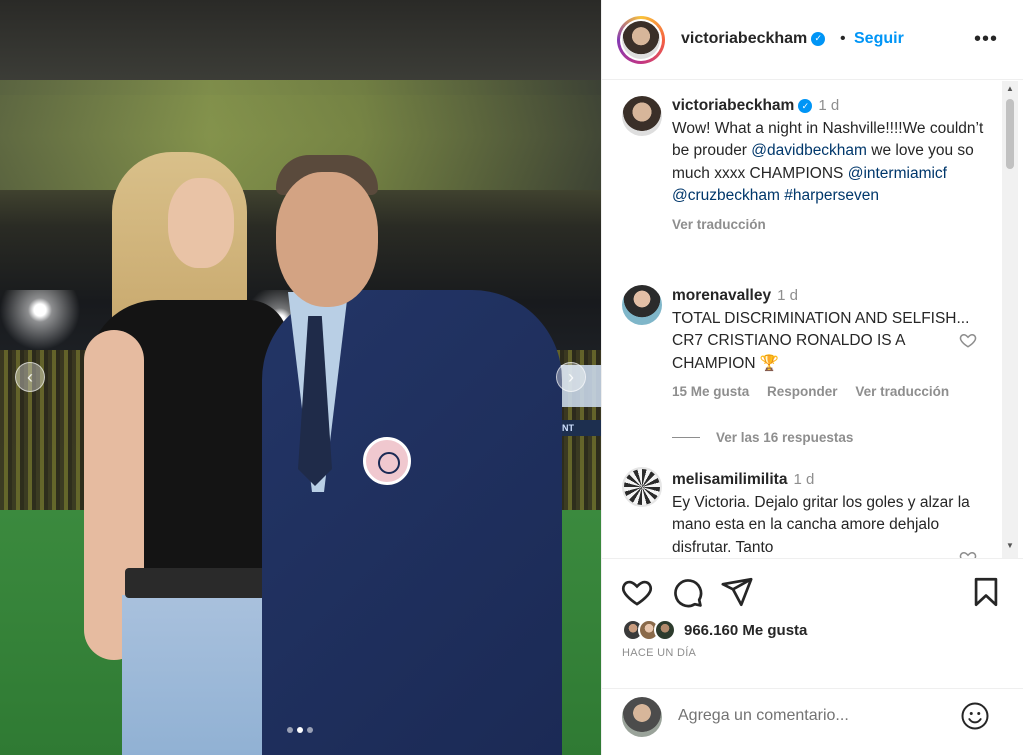  I want to click on share-icon, so click(737, 592).